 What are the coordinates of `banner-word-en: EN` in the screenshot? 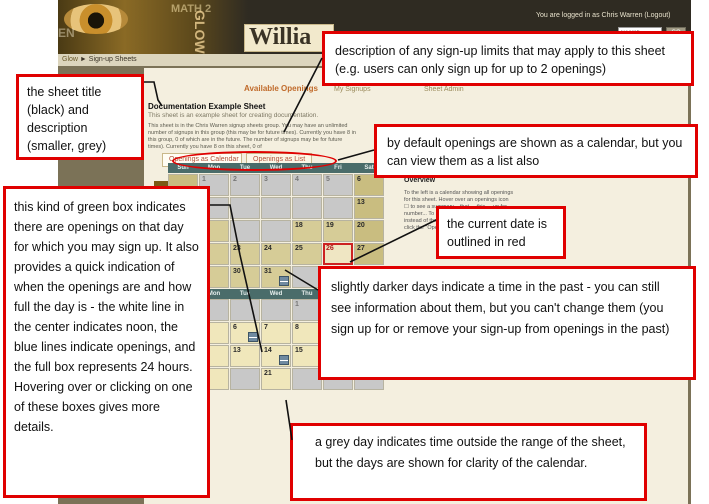 It's located at (66, 33).